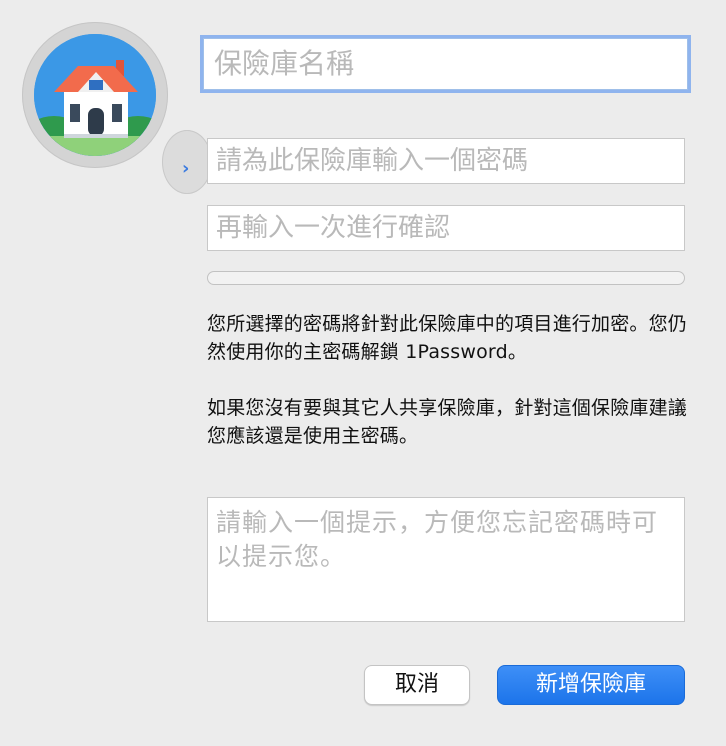 The width and height of the screenshot is (726, 746). What do you see at coordinates (417, 685) in the screenshot?
I see `cancel-button: 取消` at bounding box center [417, 685].